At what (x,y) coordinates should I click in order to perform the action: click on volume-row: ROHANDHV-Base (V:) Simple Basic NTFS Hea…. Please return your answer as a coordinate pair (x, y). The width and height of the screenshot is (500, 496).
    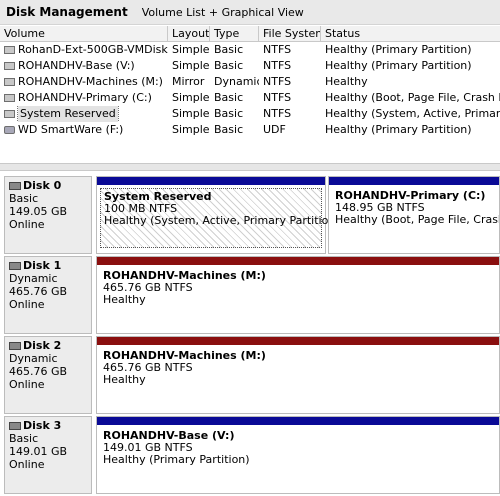
    Looking at the image, I should click on (250, 66).